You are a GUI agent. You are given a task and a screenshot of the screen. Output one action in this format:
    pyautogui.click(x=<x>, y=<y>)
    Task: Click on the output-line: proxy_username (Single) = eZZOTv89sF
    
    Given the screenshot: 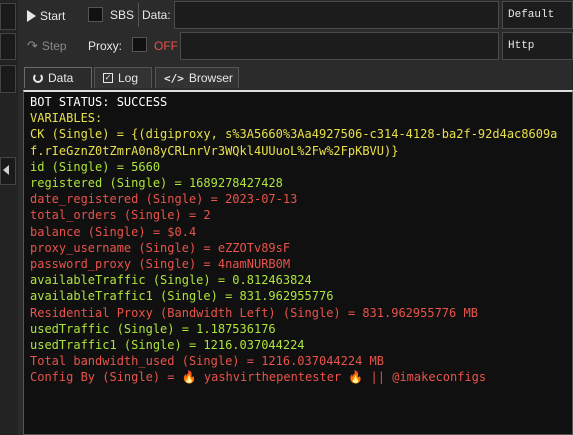 What is the action you would take?
    pyautogui.click(x=160, y=247)
    